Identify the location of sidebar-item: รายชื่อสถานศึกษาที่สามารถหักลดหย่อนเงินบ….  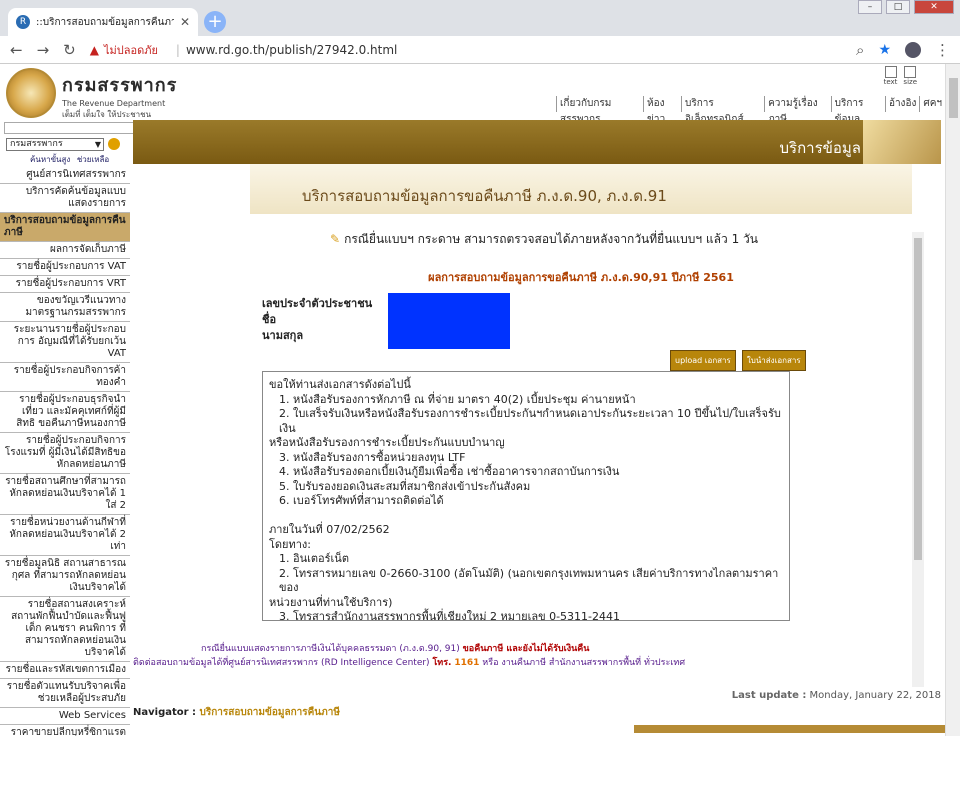
(65, 494).